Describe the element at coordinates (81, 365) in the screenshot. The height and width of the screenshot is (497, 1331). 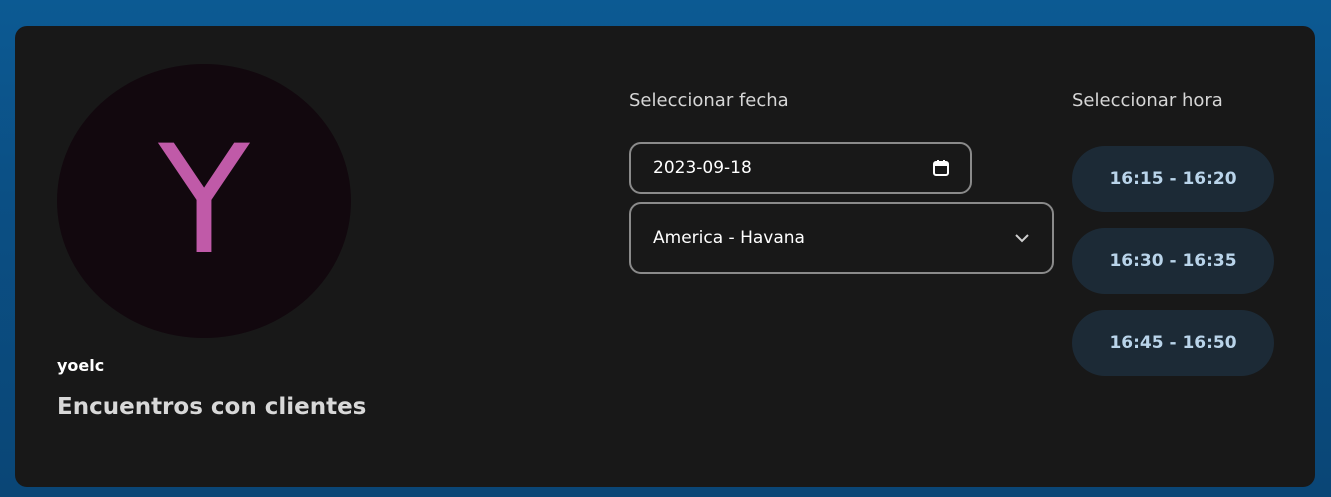
I see `username: yoelc` at that location.